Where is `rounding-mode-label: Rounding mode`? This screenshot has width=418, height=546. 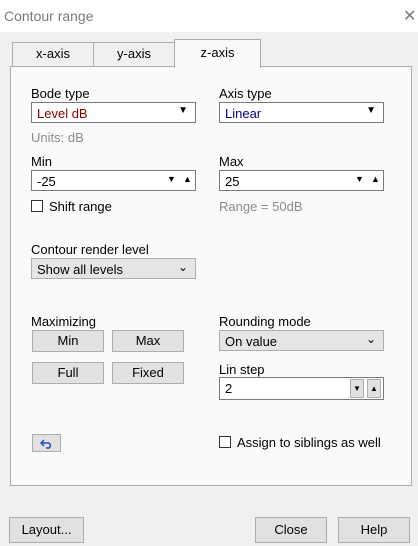
rounding-mode-label: Rounding mode is located at coordinates (265, 321).